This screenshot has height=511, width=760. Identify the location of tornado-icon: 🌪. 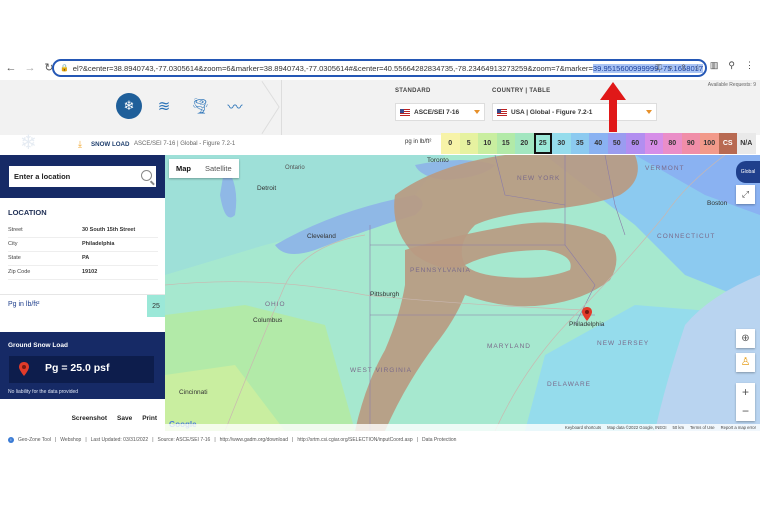
(200, 106).